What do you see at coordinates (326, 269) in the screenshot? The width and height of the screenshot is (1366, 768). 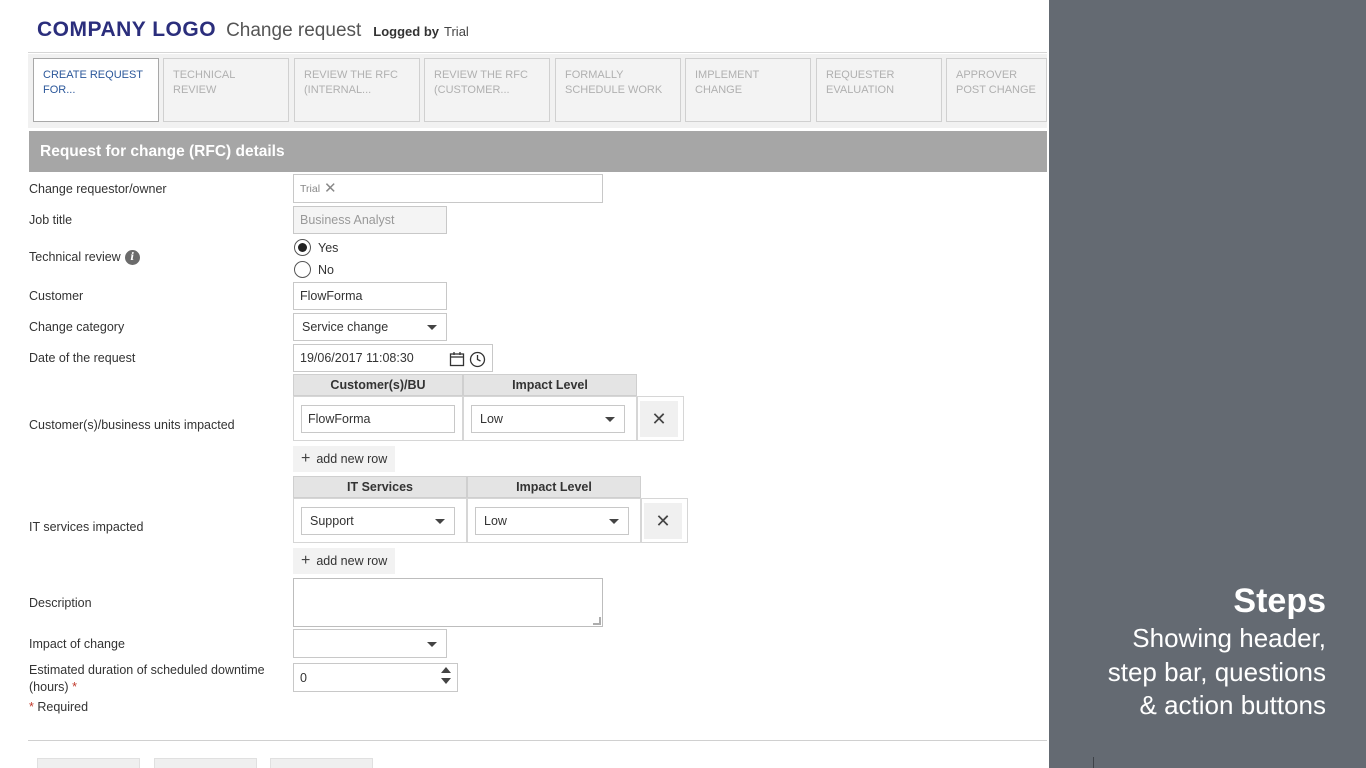 I see `radio-no-label: No` at bounding box center [326, 269].